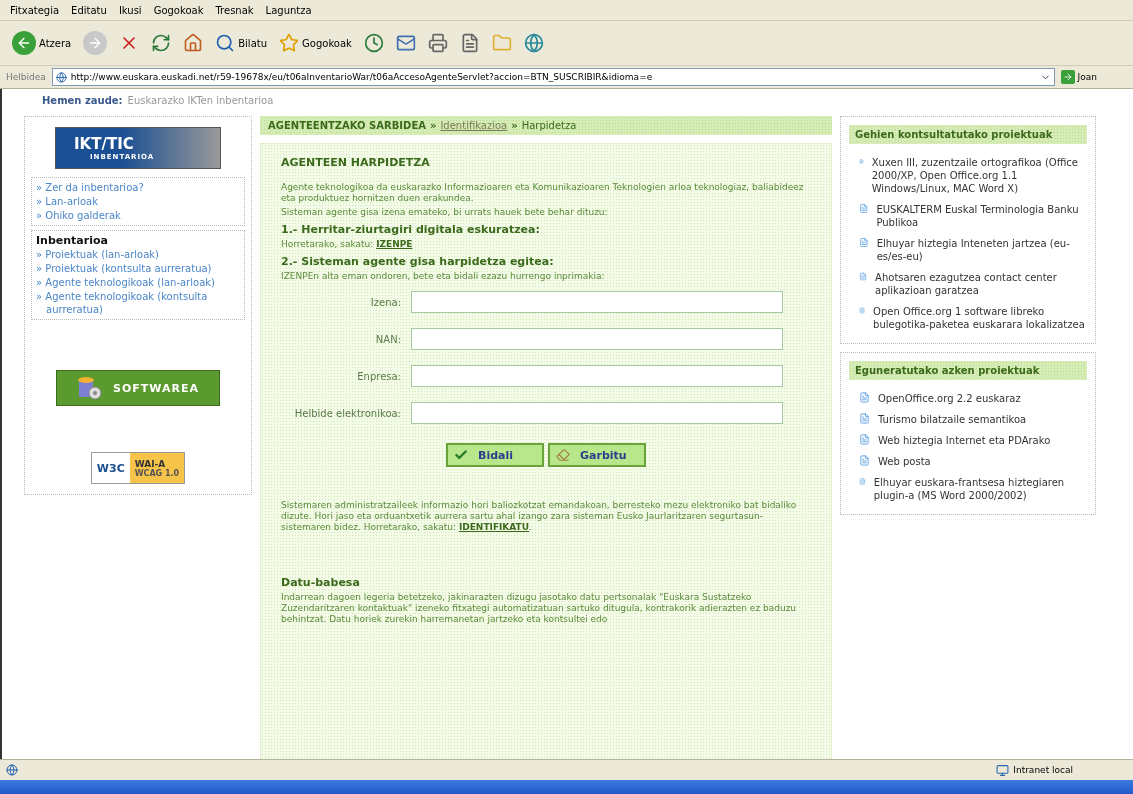 This screenshot has width=1133, height=794. I want to click on home-icon, so click(193, 43).